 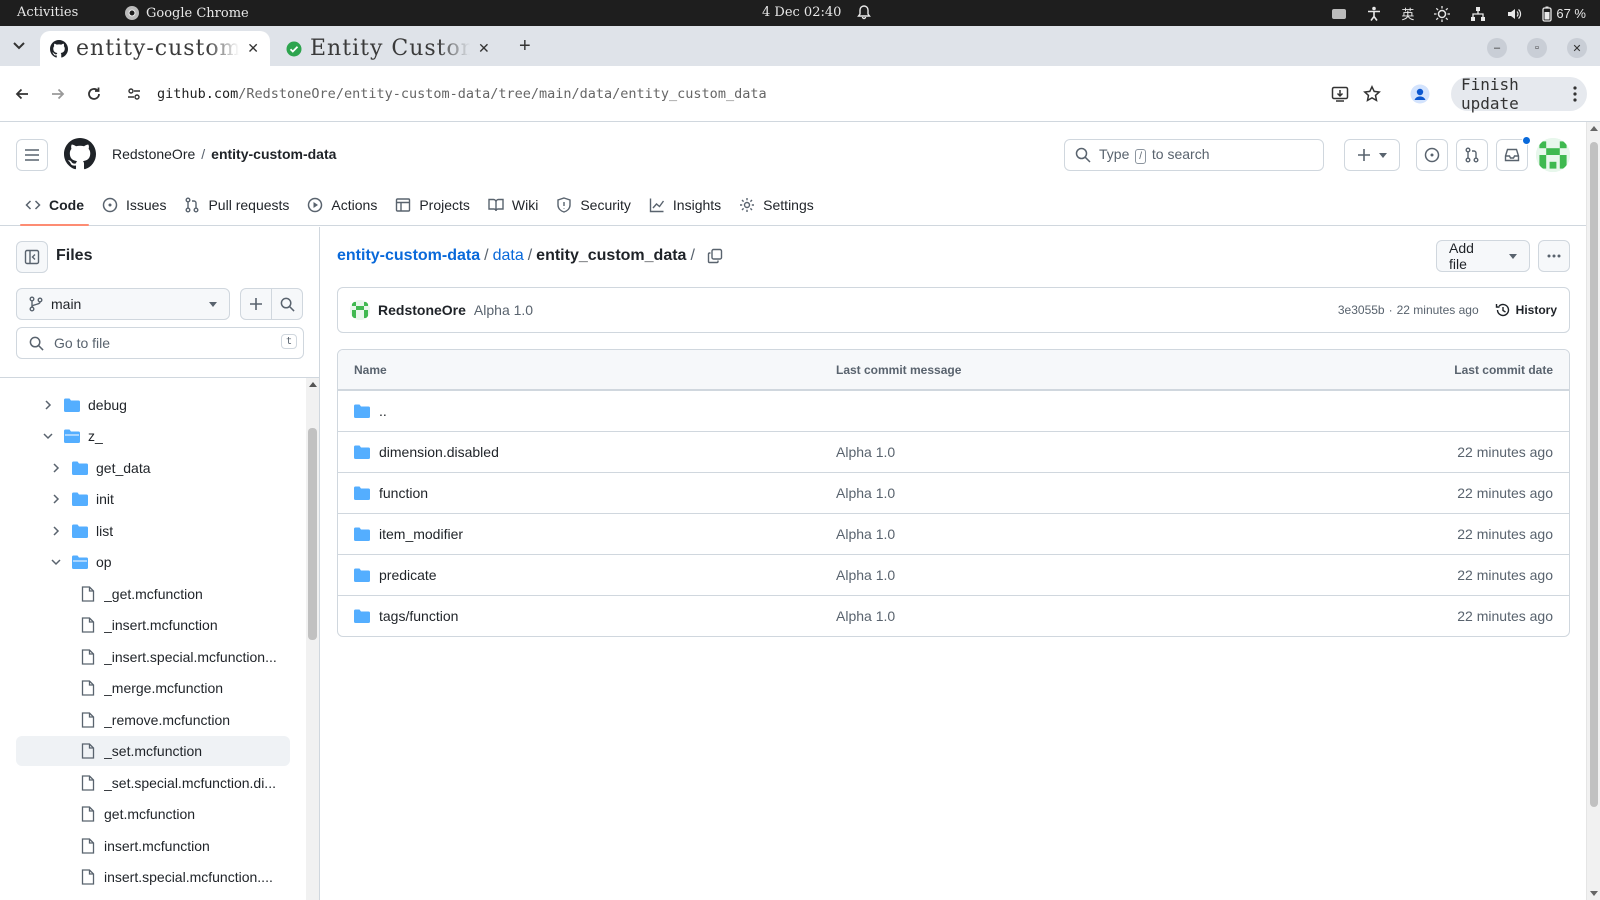 What do you see at coordinates (153, 436) in the screenshot?
I see `tree-folder: z_` at bounding box center [153, 436].